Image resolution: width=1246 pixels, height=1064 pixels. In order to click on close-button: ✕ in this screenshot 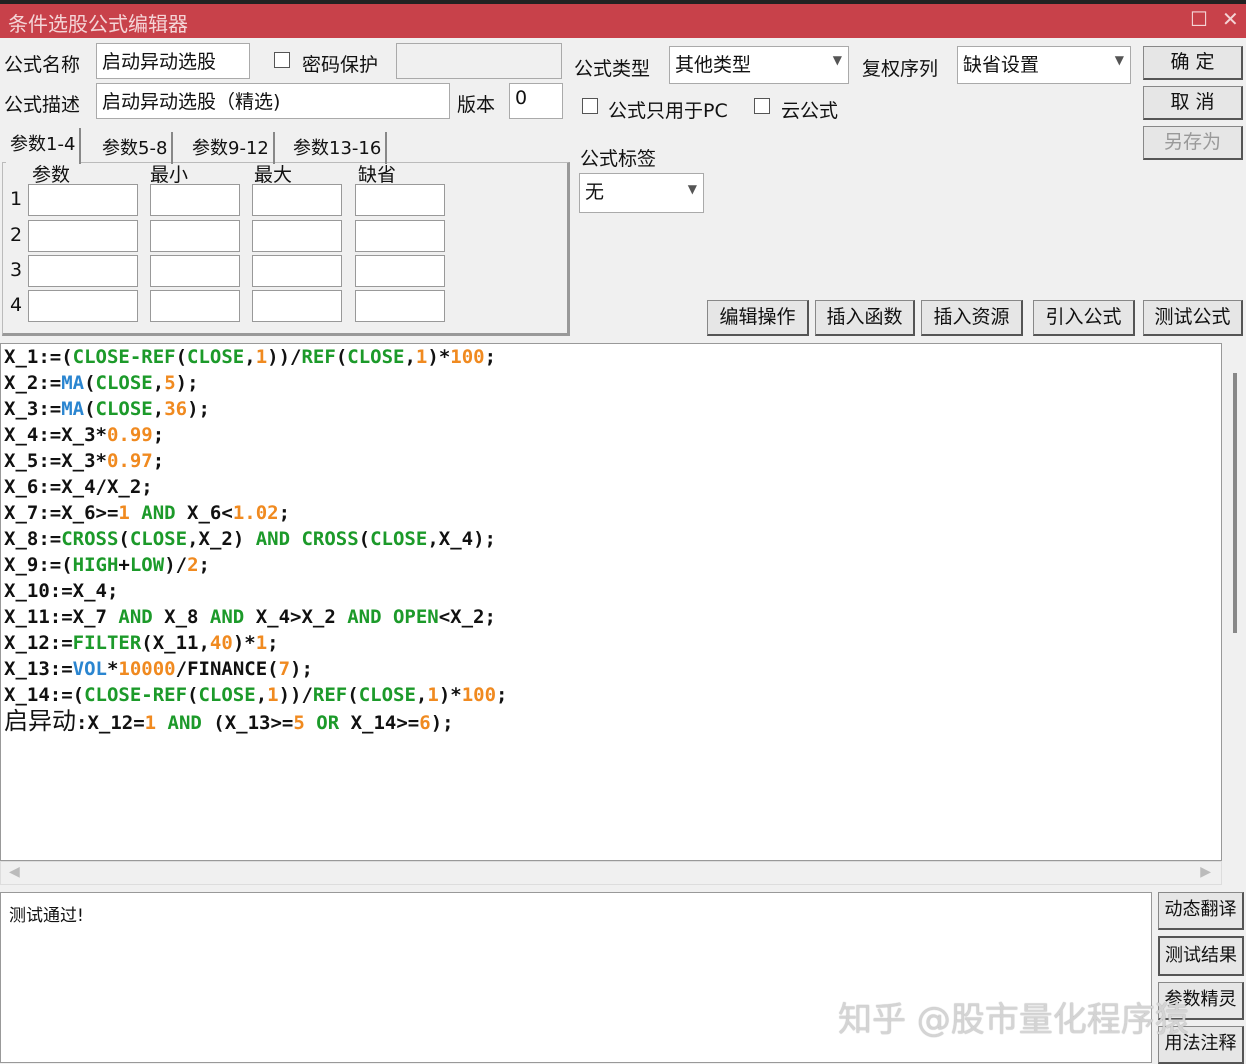, I will do `click(1230, 19)`.